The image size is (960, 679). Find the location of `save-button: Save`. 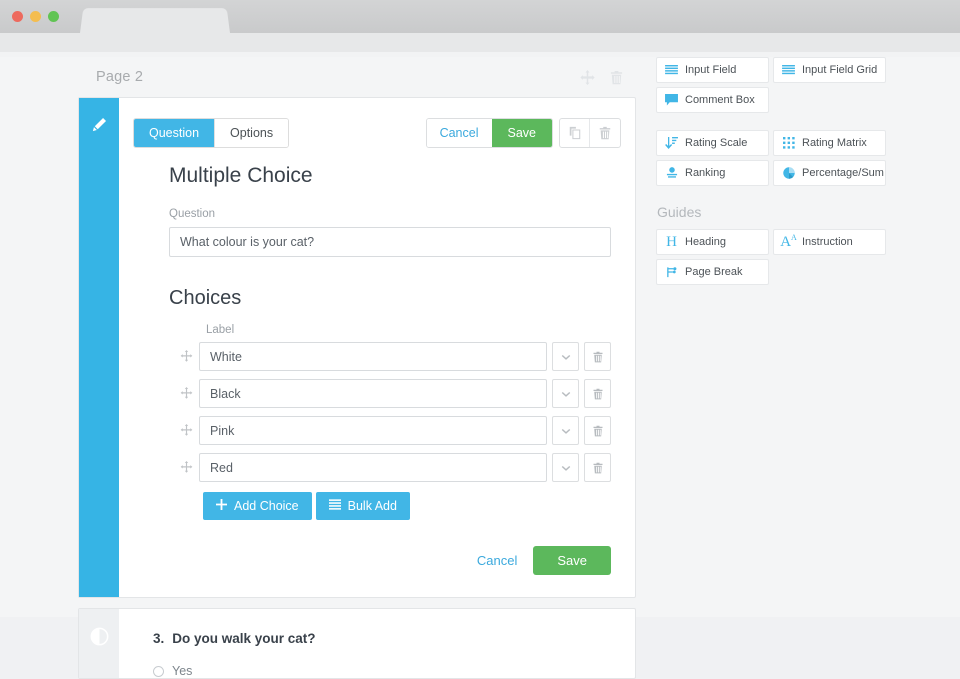

save-button: Save is located at coordinates (521, 133).